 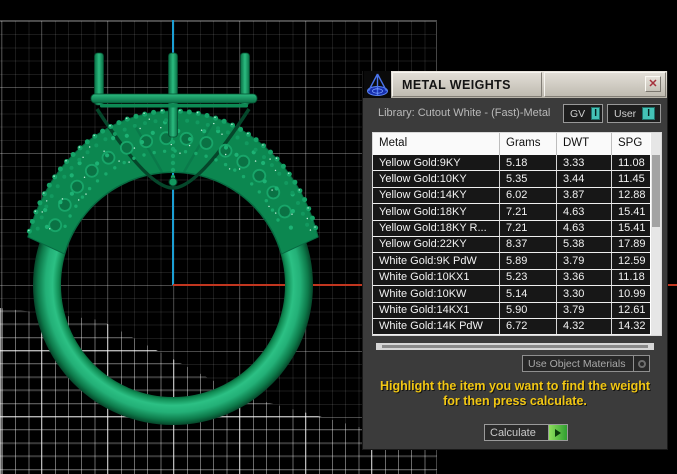 I want to click on table-cell: 3.87, so click(x=584, y=195).